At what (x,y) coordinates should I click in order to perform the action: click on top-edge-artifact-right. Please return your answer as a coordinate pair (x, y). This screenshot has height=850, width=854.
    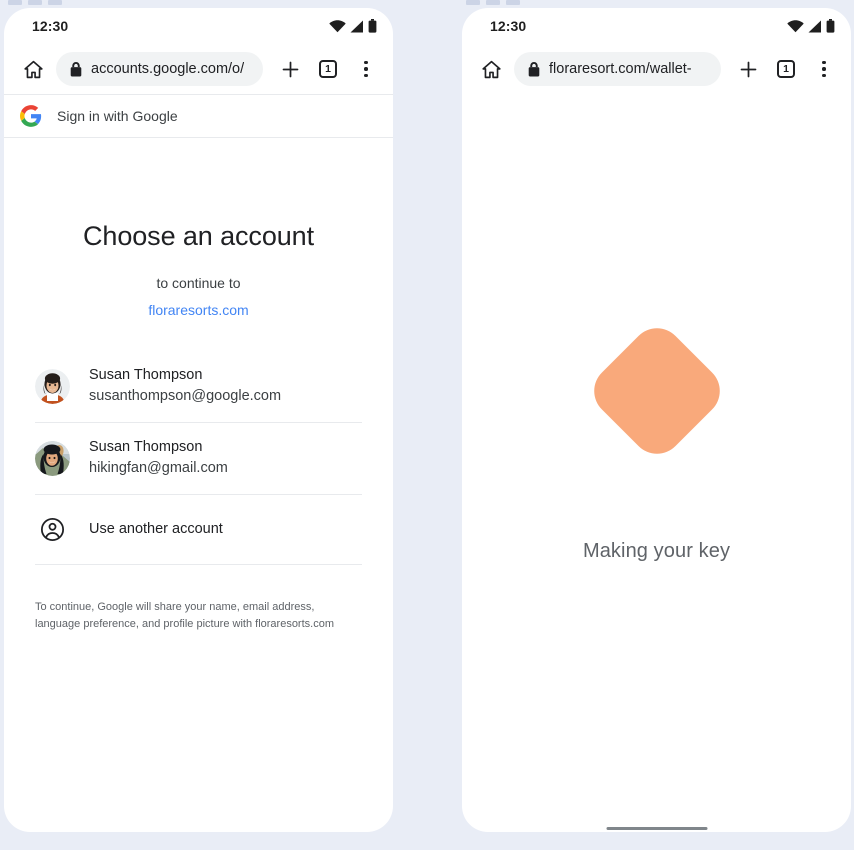
    Looking at the image, I should click on (493, 2).